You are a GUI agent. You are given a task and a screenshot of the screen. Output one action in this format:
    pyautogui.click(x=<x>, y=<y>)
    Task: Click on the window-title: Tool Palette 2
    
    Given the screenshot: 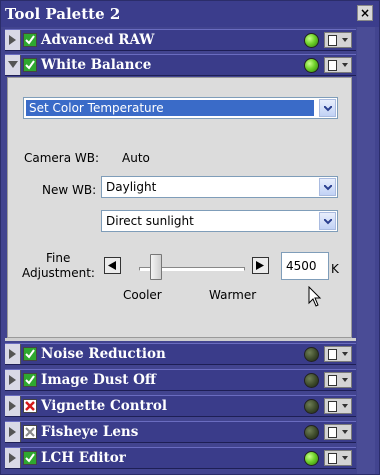 What is the action you would take?
    pyautogui.click(x=63, y=14)
    